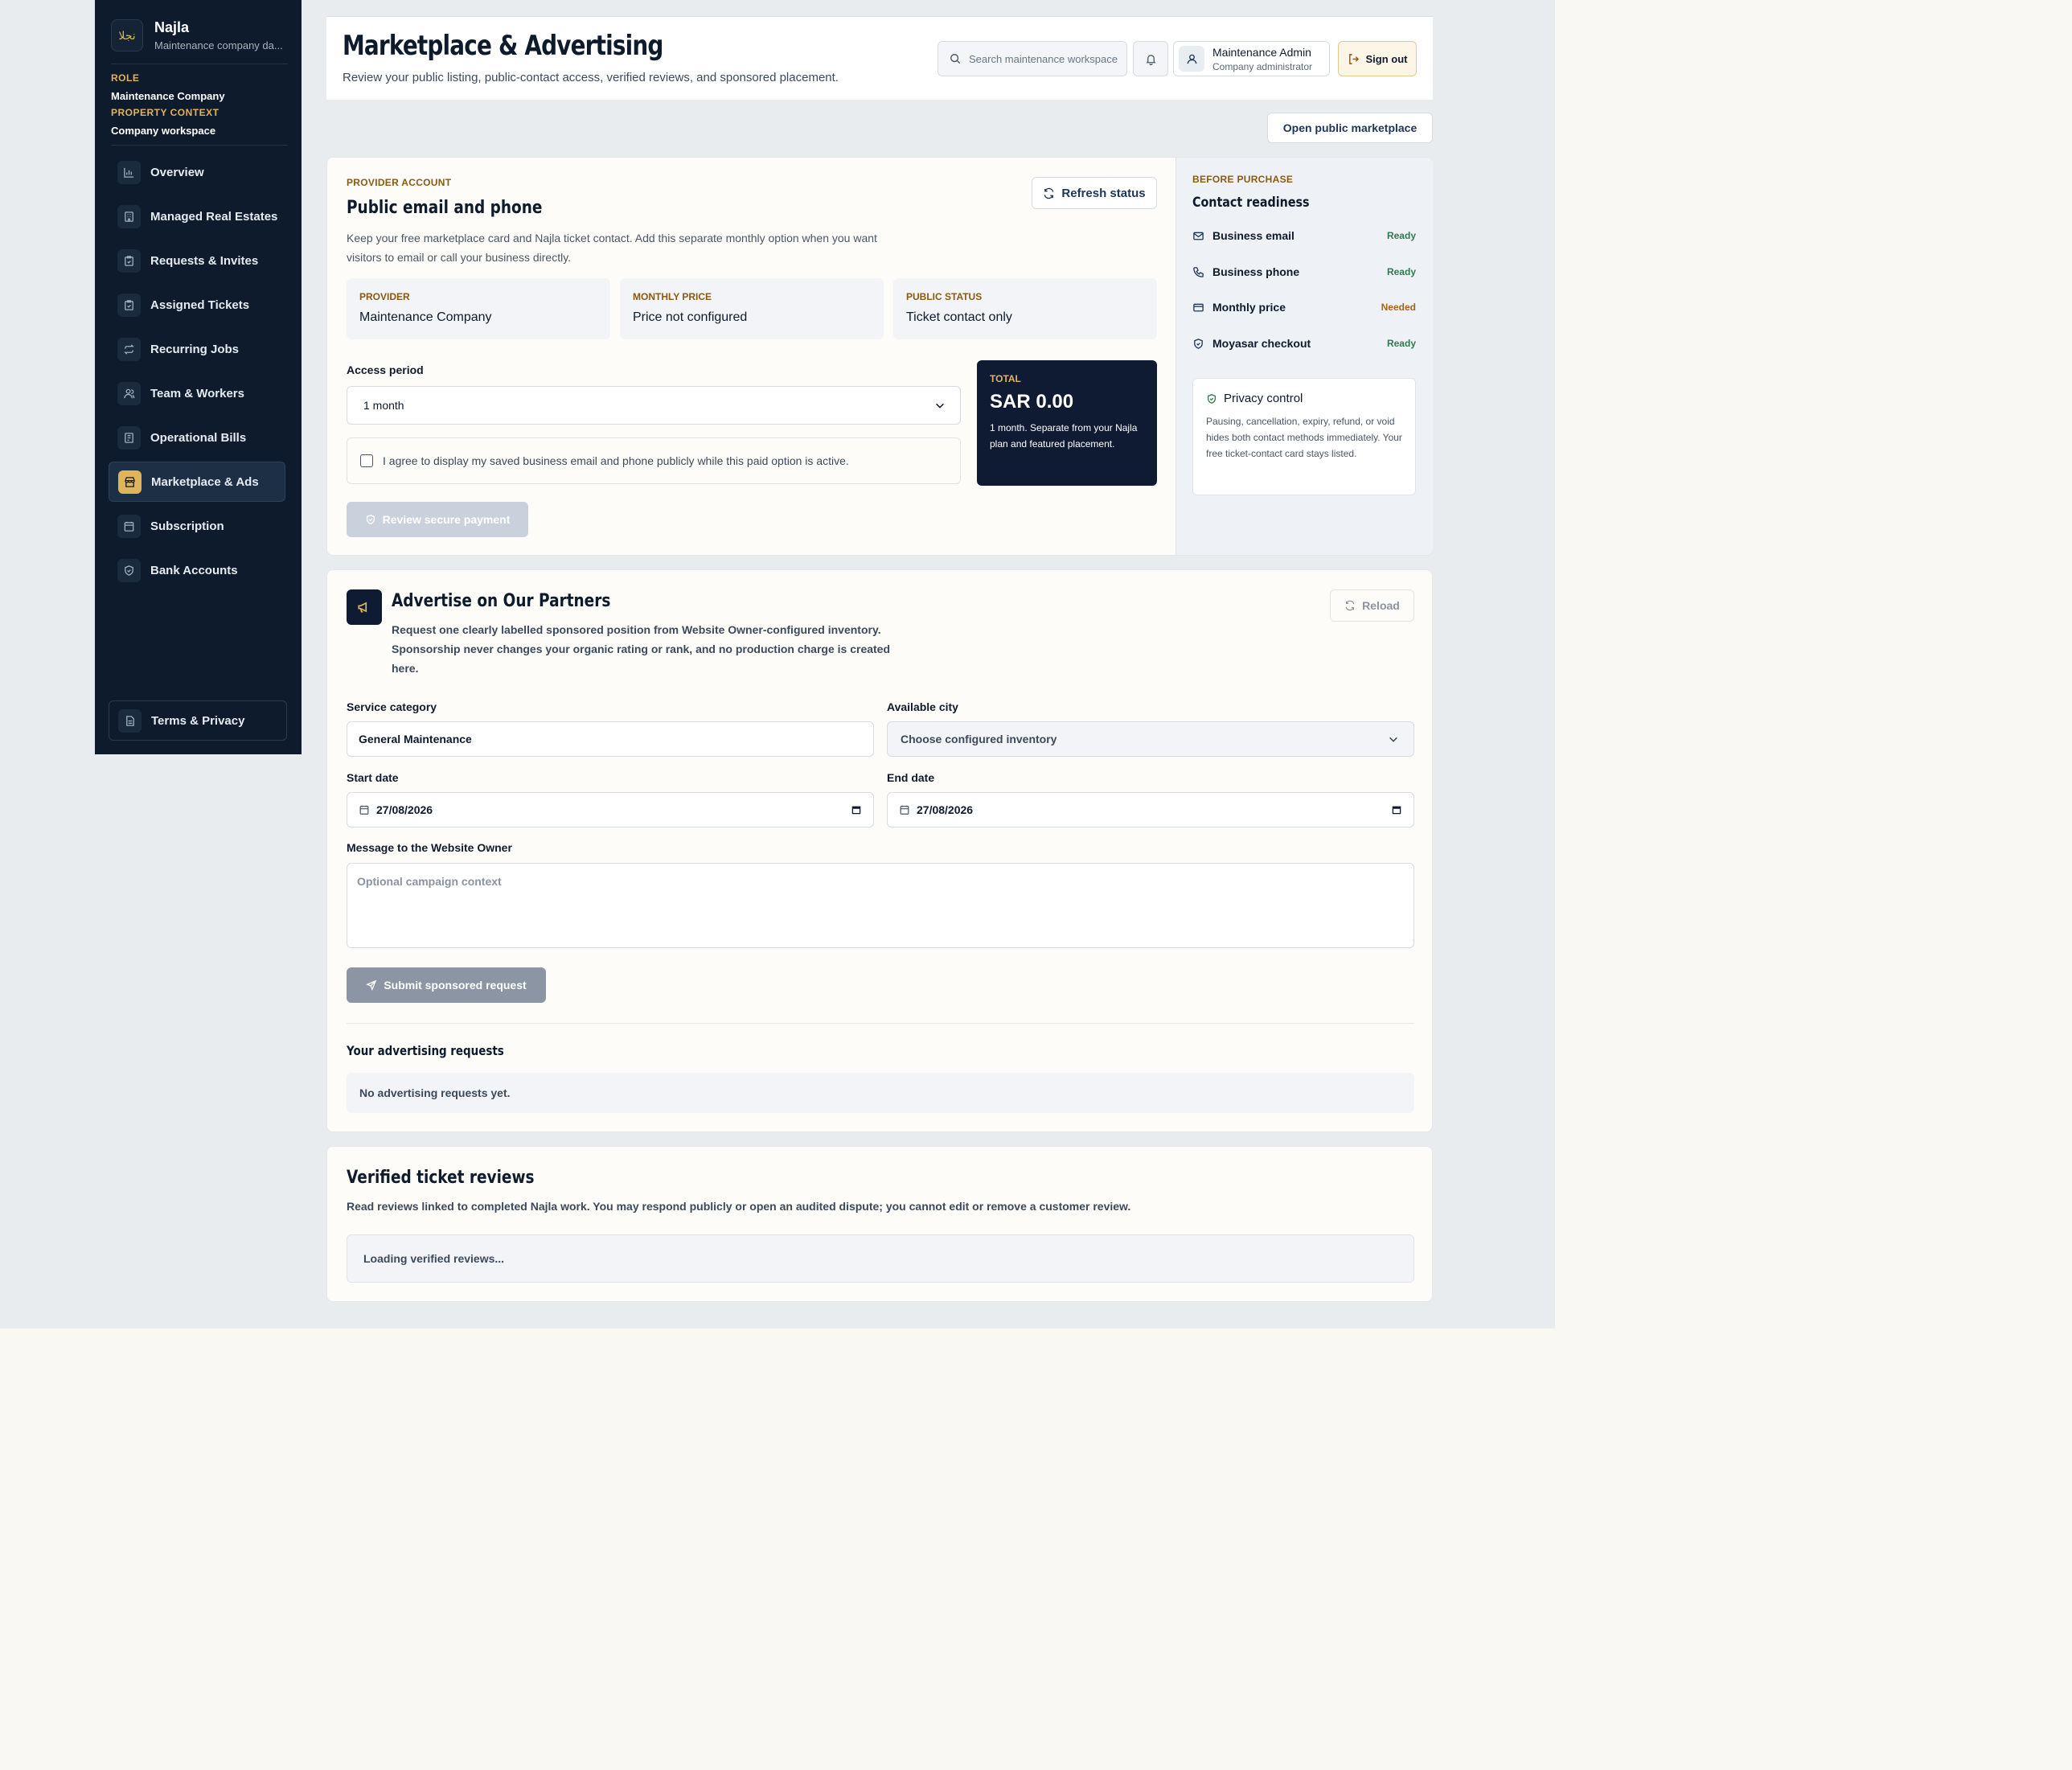  Describe the element at coordinates (197, 437) in the screenshot. I see `sidebar-item-operational-bills: Operational Bills` at that location.